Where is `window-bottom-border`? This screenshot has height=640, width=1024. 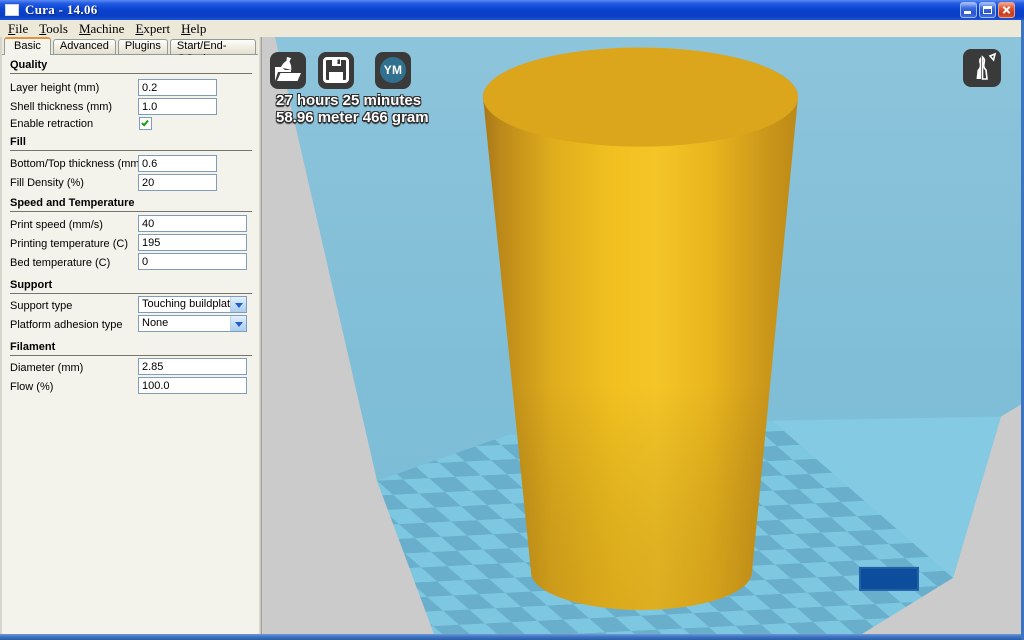
window-bottom-border is located at coordinates (512, 637).